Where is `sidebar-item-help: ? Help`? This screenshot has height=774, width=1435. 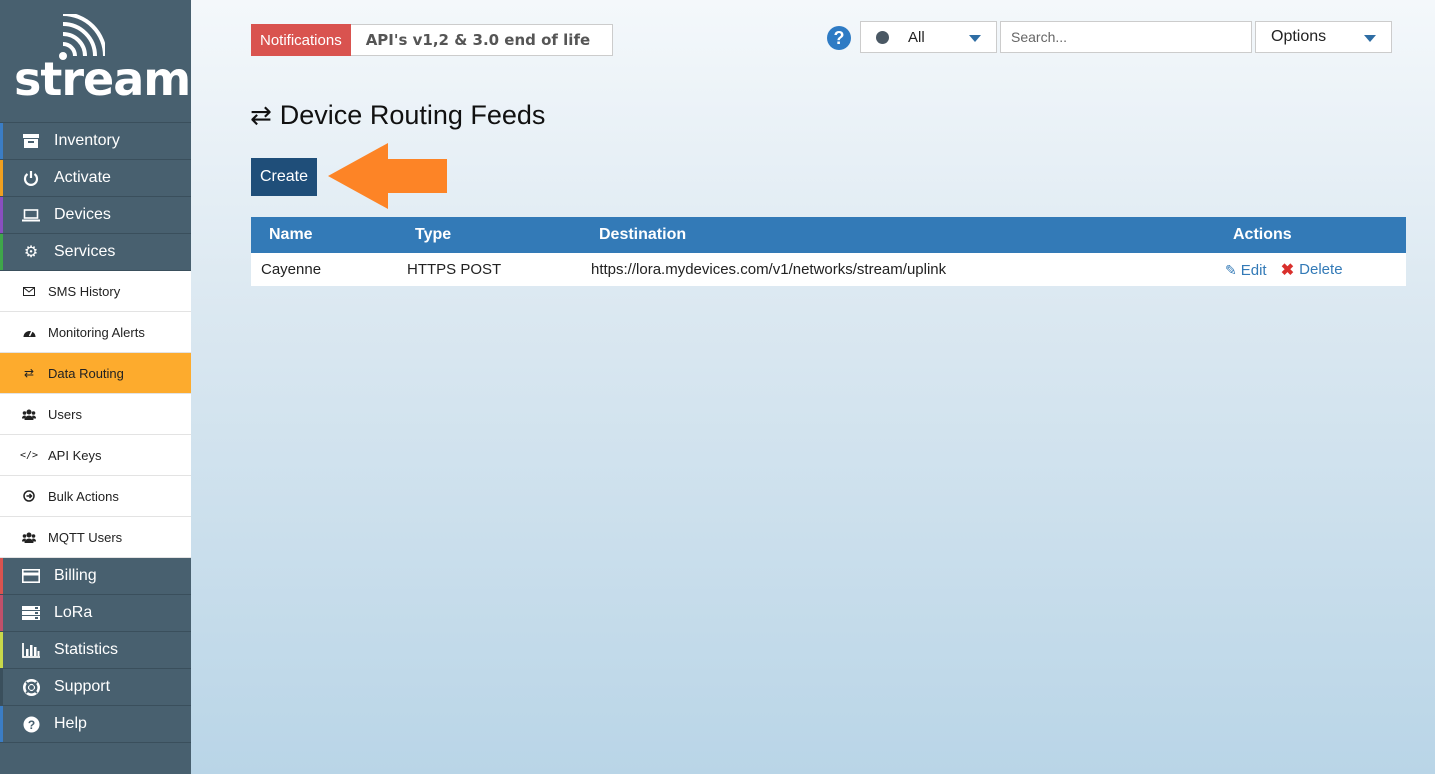
sidebar-item-help: ? Help is located at coordinates (95, 724).